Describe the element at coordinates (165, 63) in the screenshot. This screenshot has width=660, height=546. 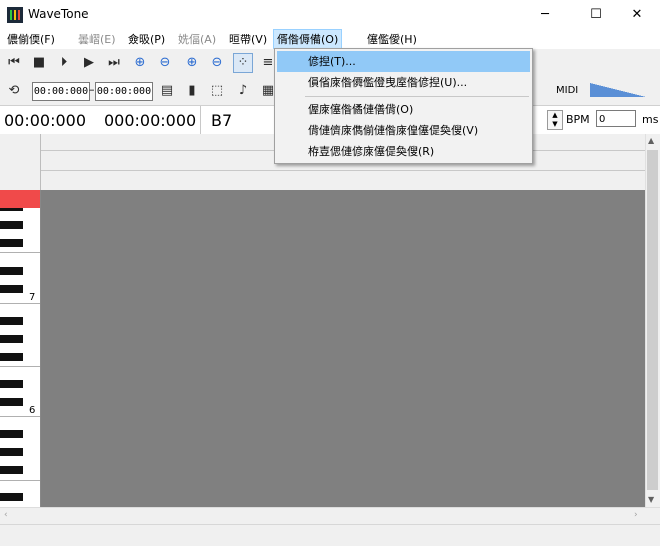
I see `zoom-out-horizontal-icon: ⊖` at that location.